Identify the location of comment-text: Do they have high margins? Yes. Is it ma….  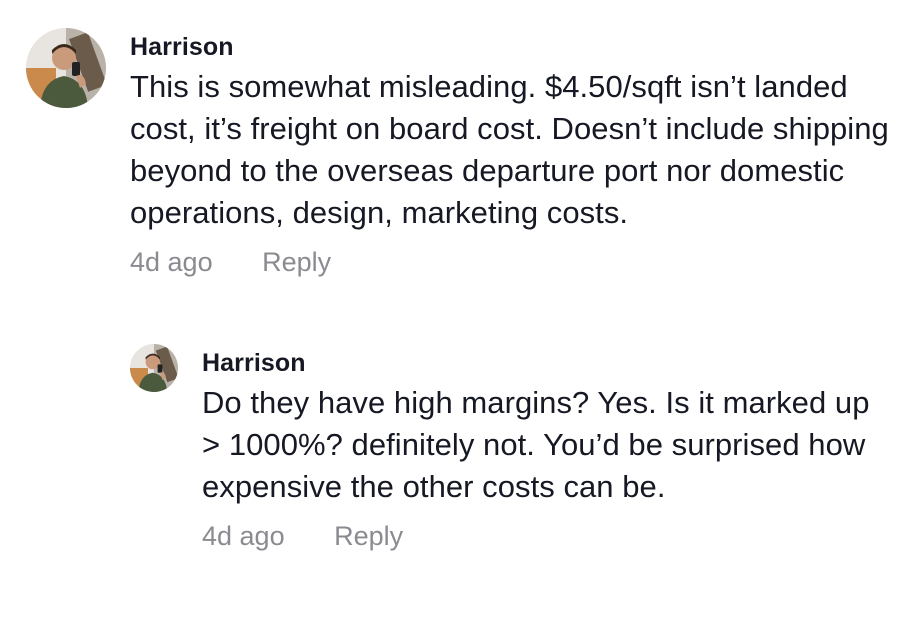
(536, 444).